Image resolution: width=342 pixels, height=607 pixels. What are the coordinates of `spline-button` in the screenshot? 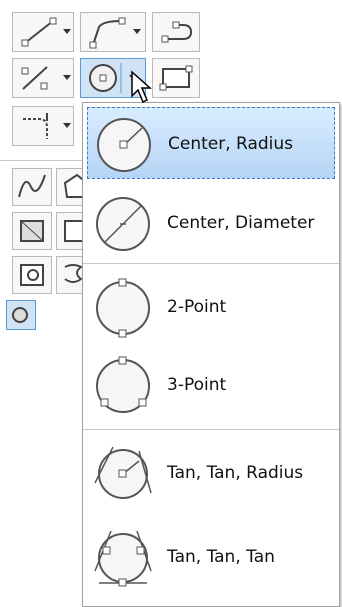 It's located at (176, 32).